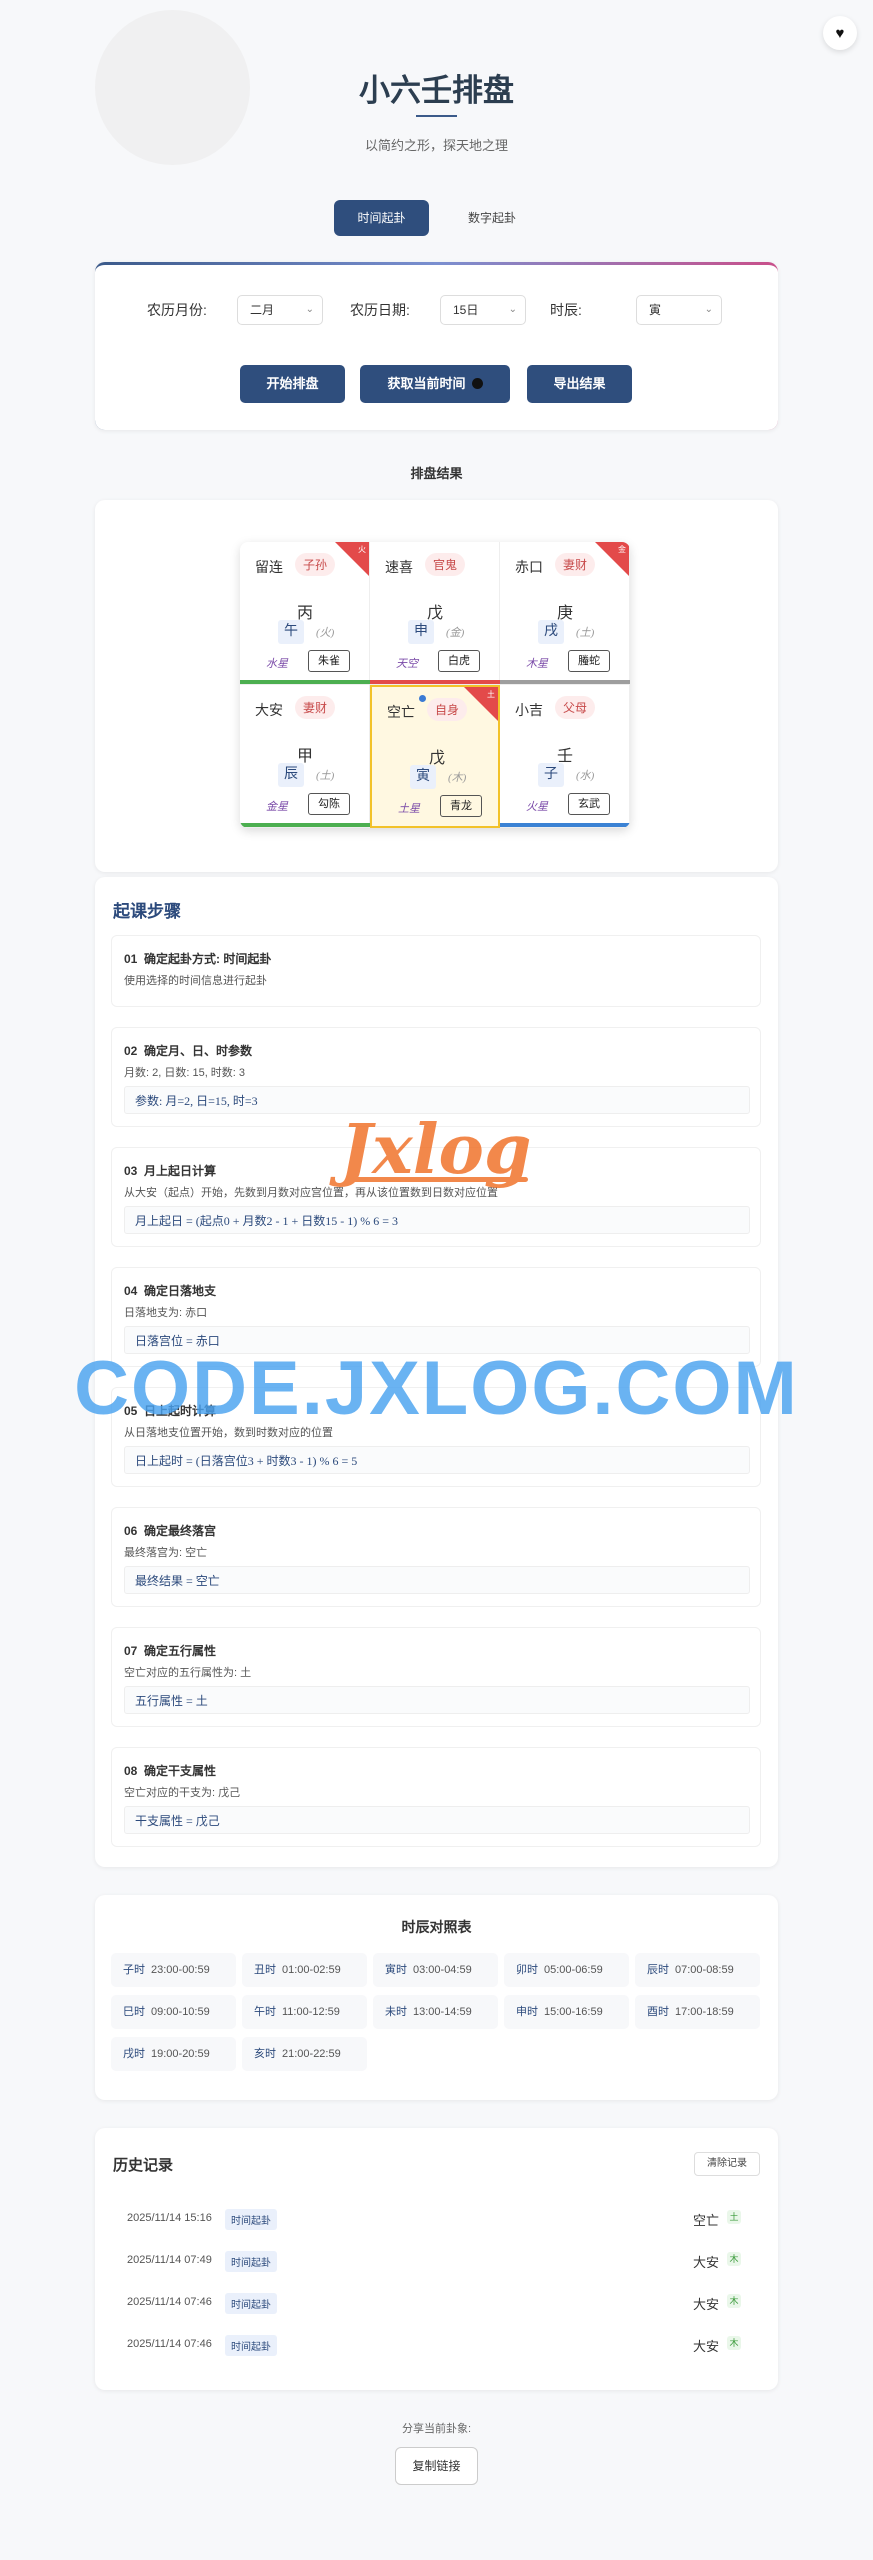 This screenshot has width=873, height=2560. I want to click on shichen-item: 巳时 09:00-10:59, so click(173, 2012).